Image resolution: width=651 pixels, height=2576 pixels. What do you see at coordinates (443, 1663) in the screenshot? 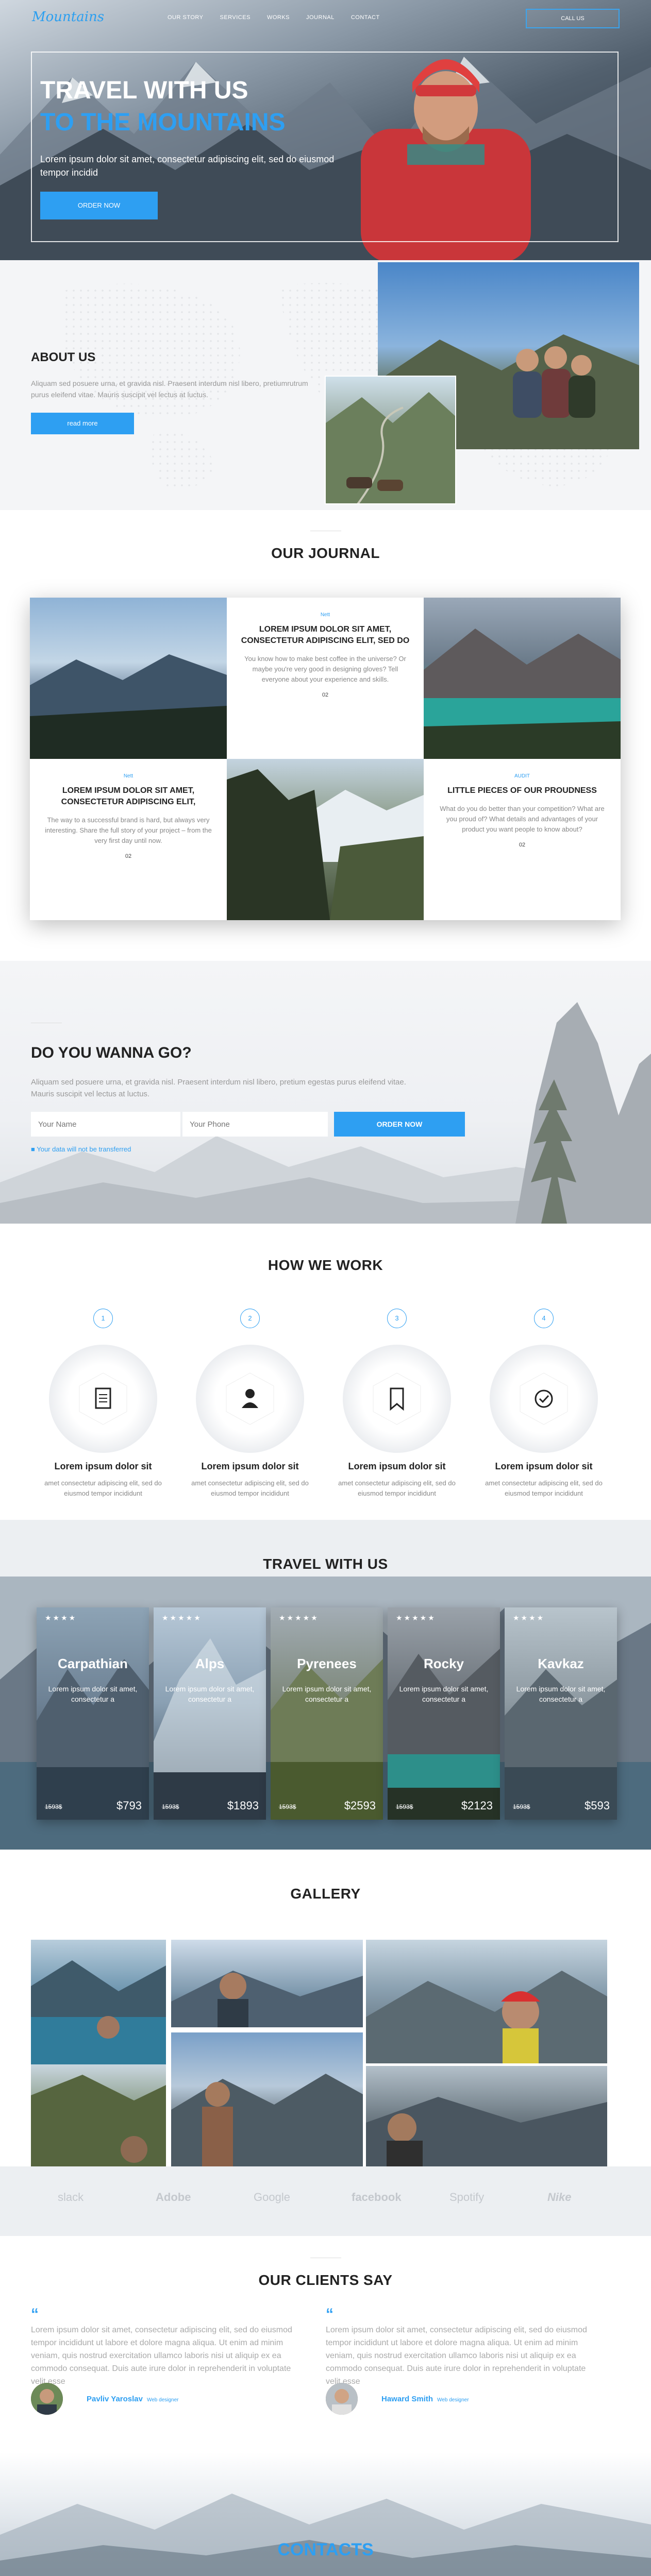
I see `tour-name: Rocky` at bounding box center [443, 1663].